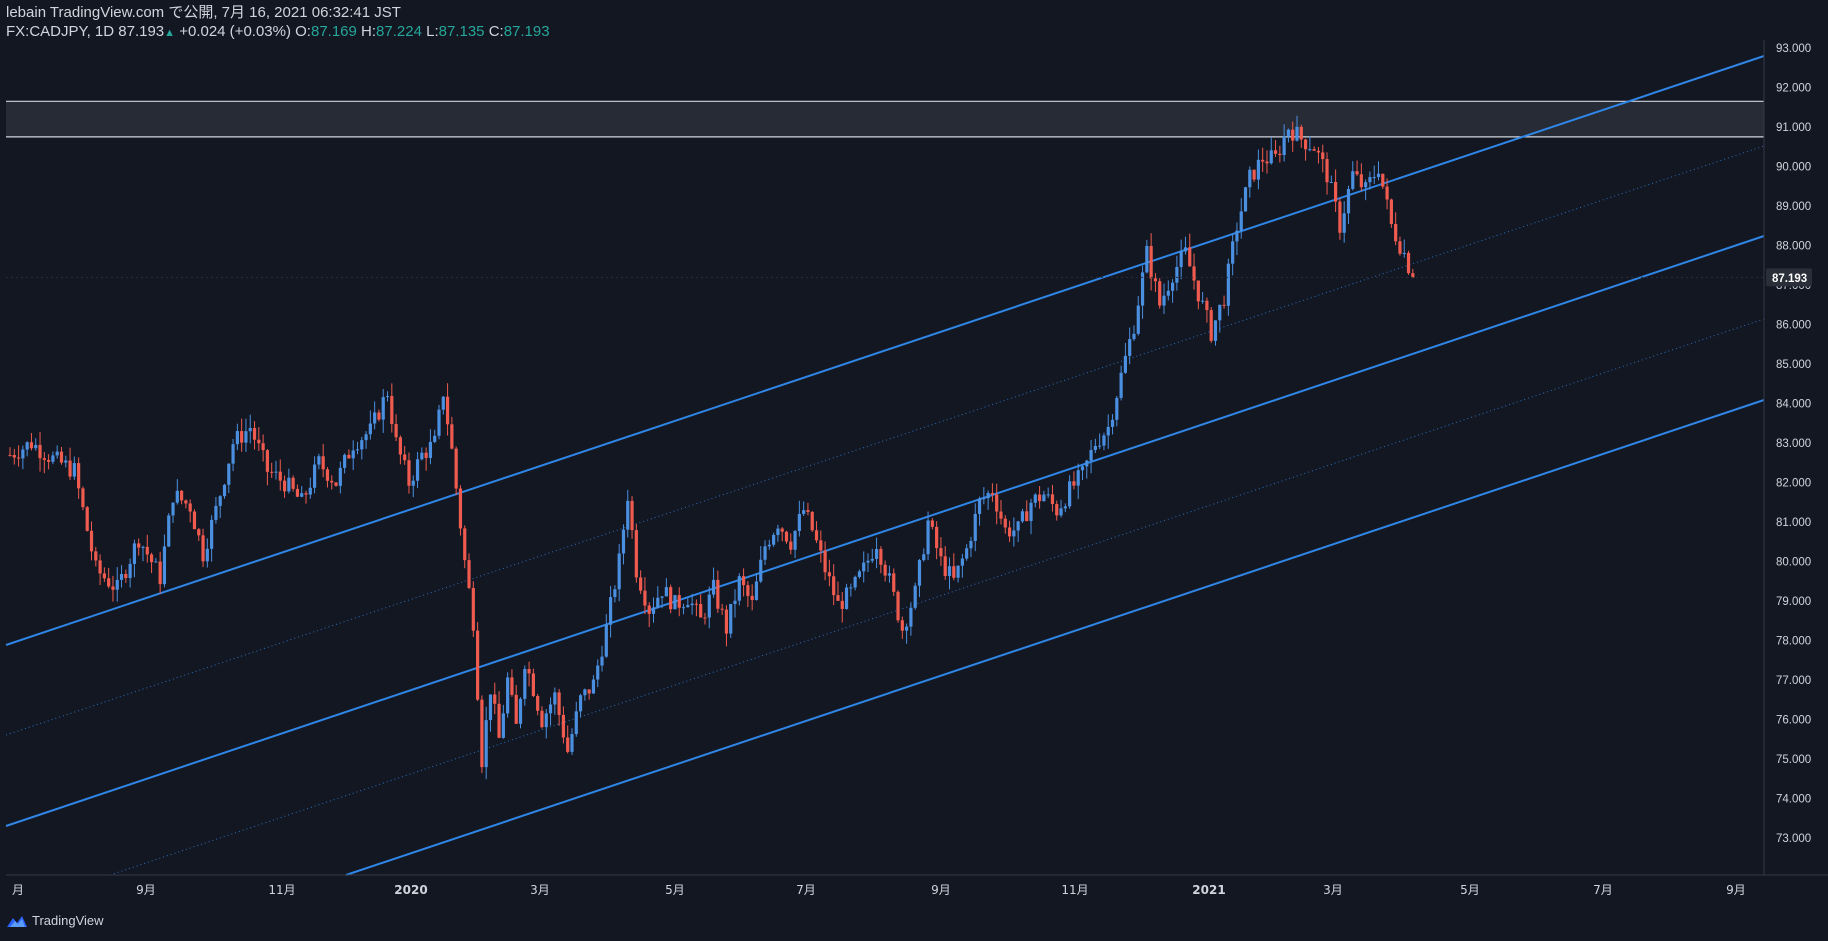  What do you see at coordinates (141, 31) in the screenshot?
I see `last-price-label: 87.193` at bounding box center [141, 31].